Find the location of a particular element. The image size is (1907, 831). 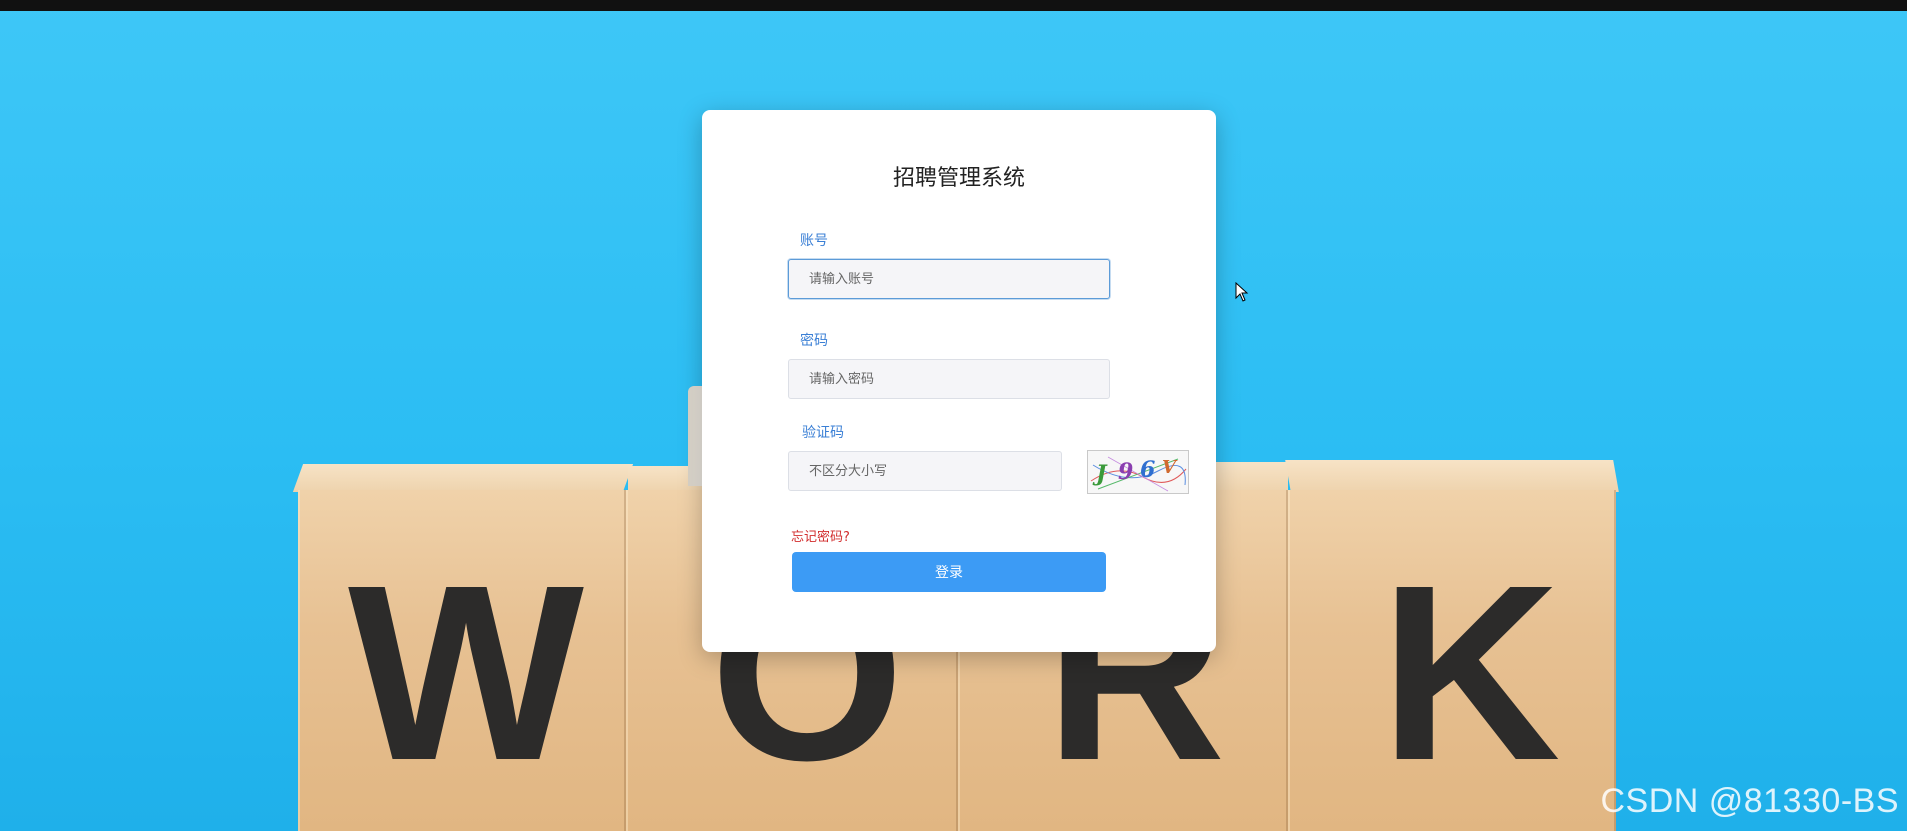

captcha-char: 6 is located at coordinates (1147, 470).